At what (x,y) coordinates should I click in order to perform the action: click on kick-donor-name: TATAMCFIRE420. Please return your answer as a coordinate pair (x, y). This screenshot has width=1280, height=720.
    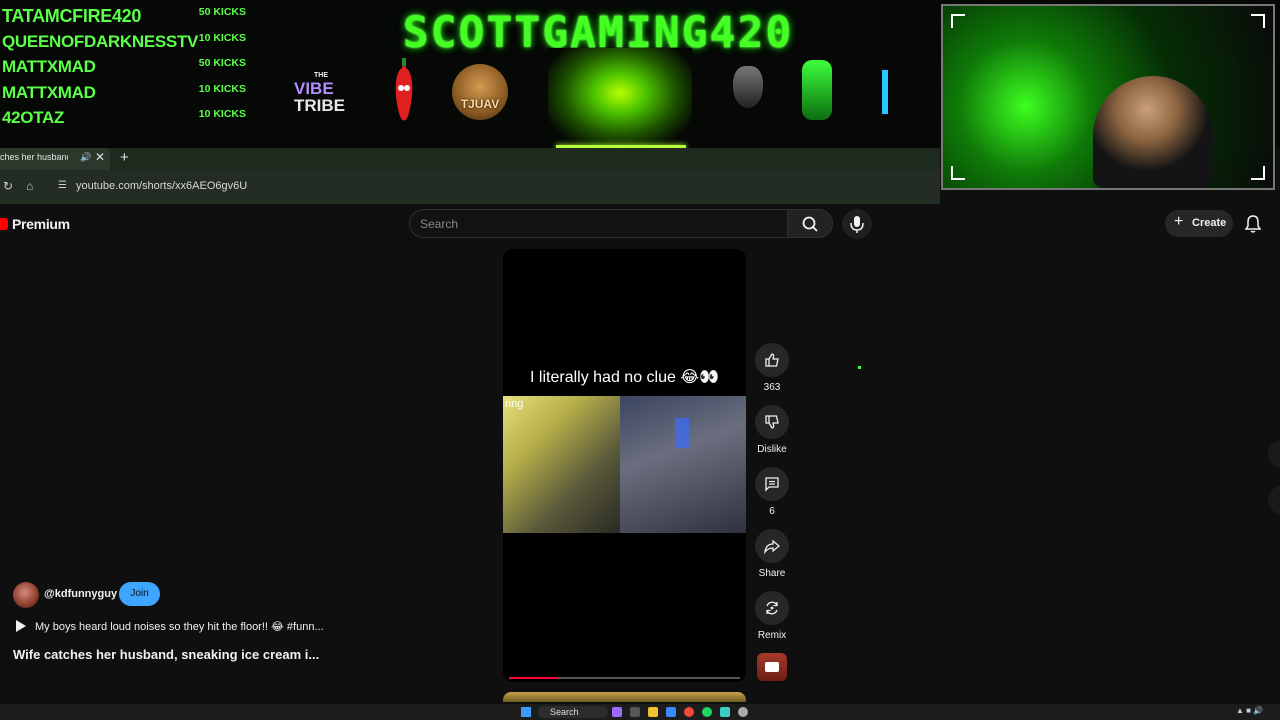
    Looking at the image, I should click on (72, 16).